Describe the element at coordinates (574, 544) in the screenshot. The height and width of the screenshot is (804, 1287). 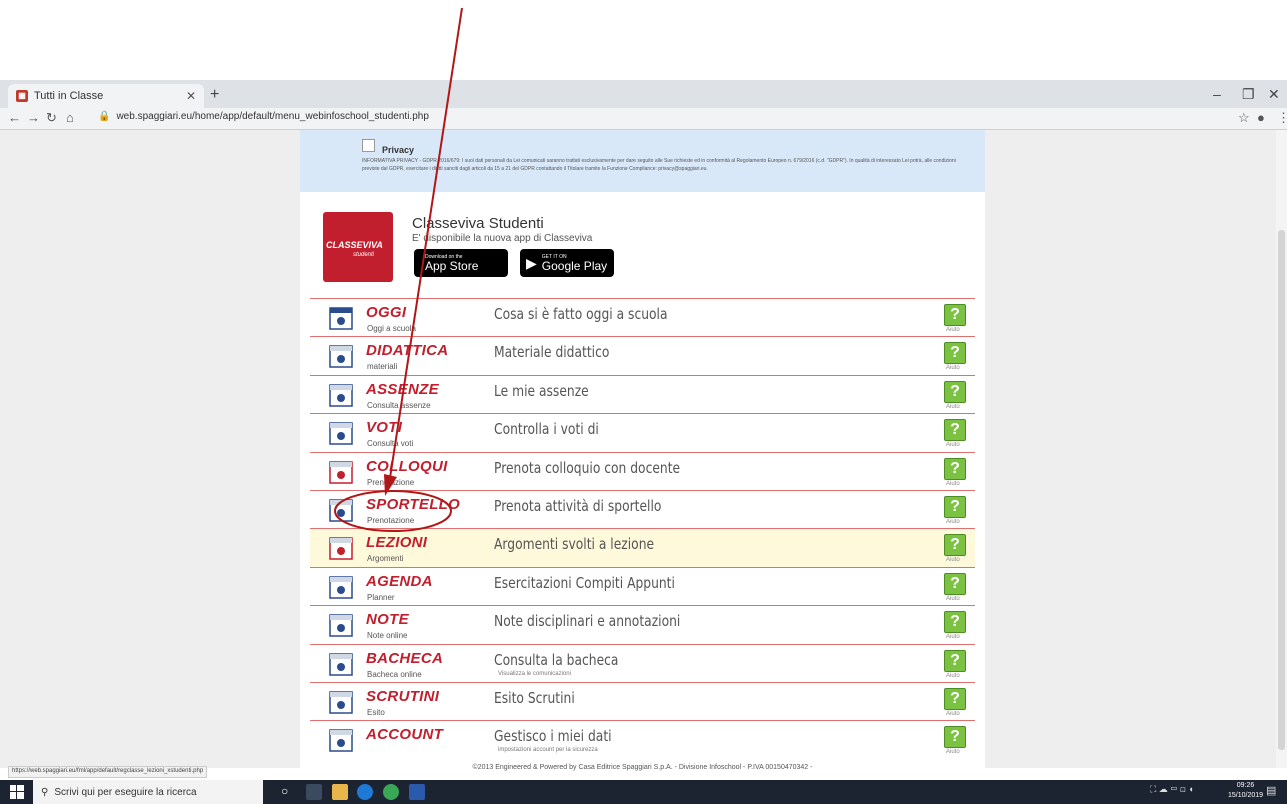
I see `menu-item-desc: Argomenti svolti a lezione` at that location.